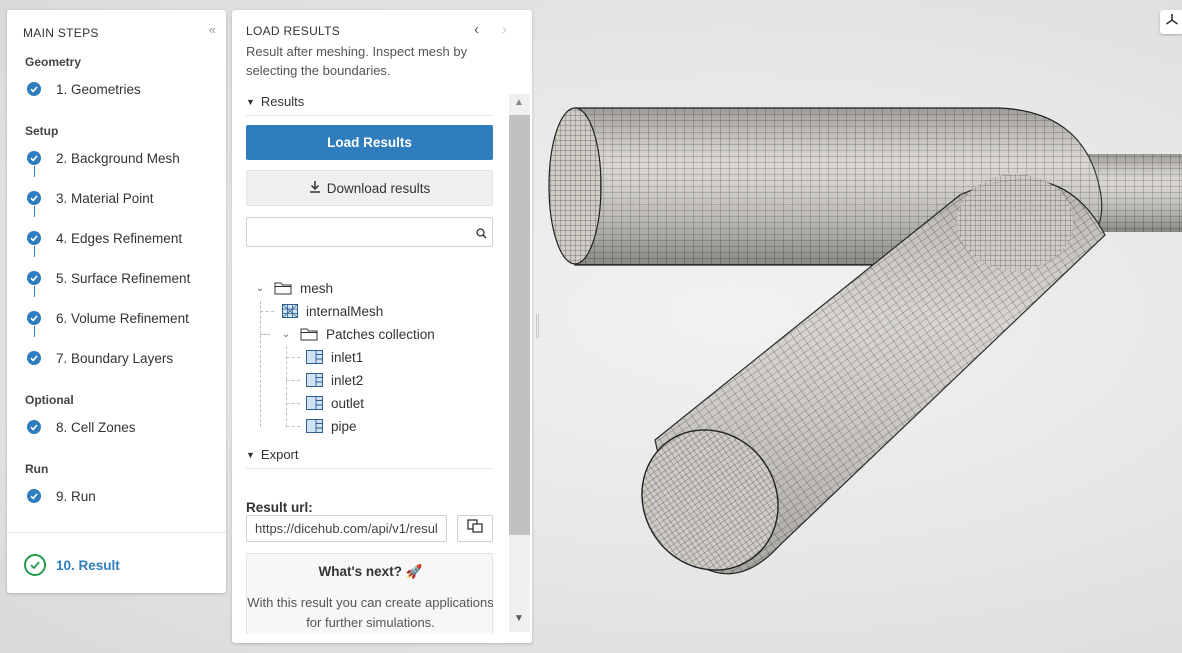  Describe the element at coordinates (282, 101) in the screenshot. I see `results-section-label: Results` at that location.